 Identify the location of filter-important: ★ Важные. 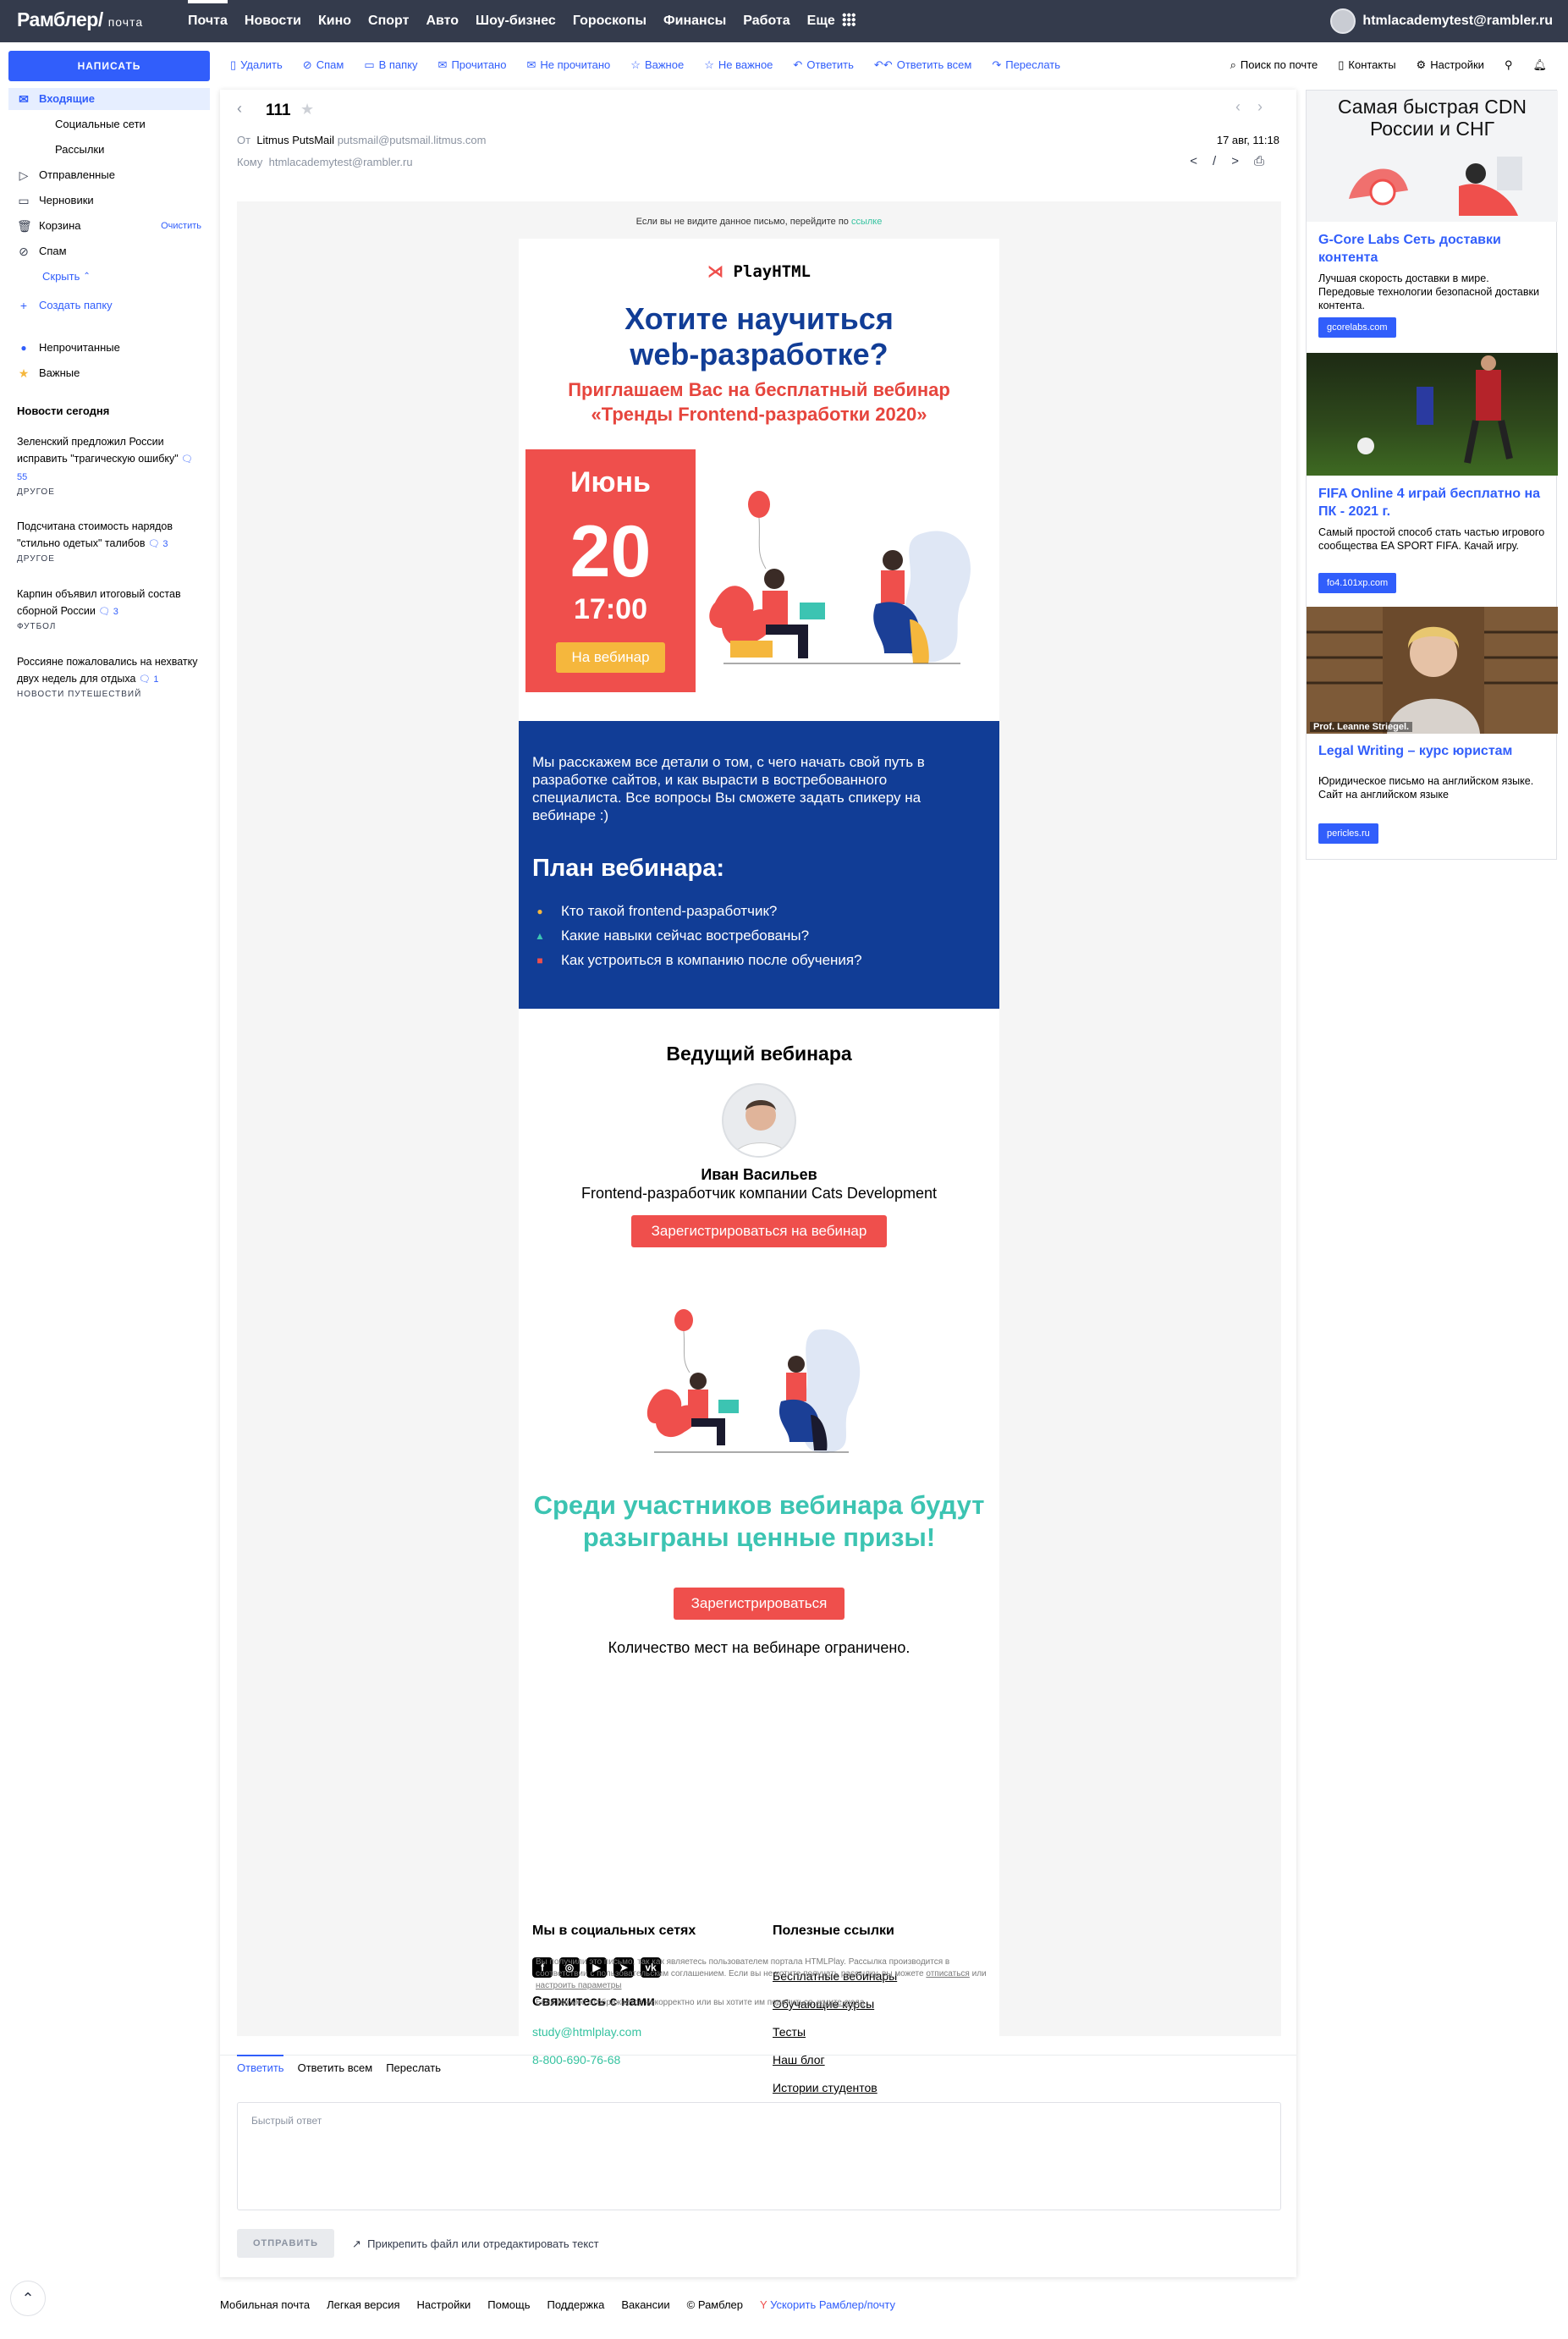
(109, 373).